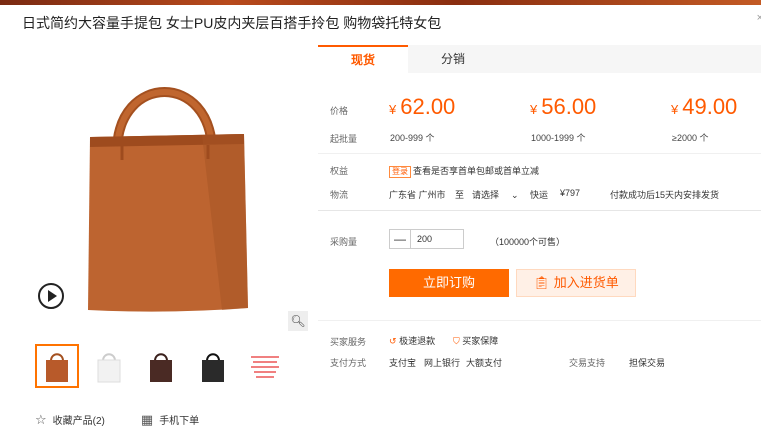 The width and height of the screenshot is (761, 437). What do you see at coordinates (442, 363) in the screenshot?
I see `payment-online-bank: 网上银行` at bounding box center [442, 363].